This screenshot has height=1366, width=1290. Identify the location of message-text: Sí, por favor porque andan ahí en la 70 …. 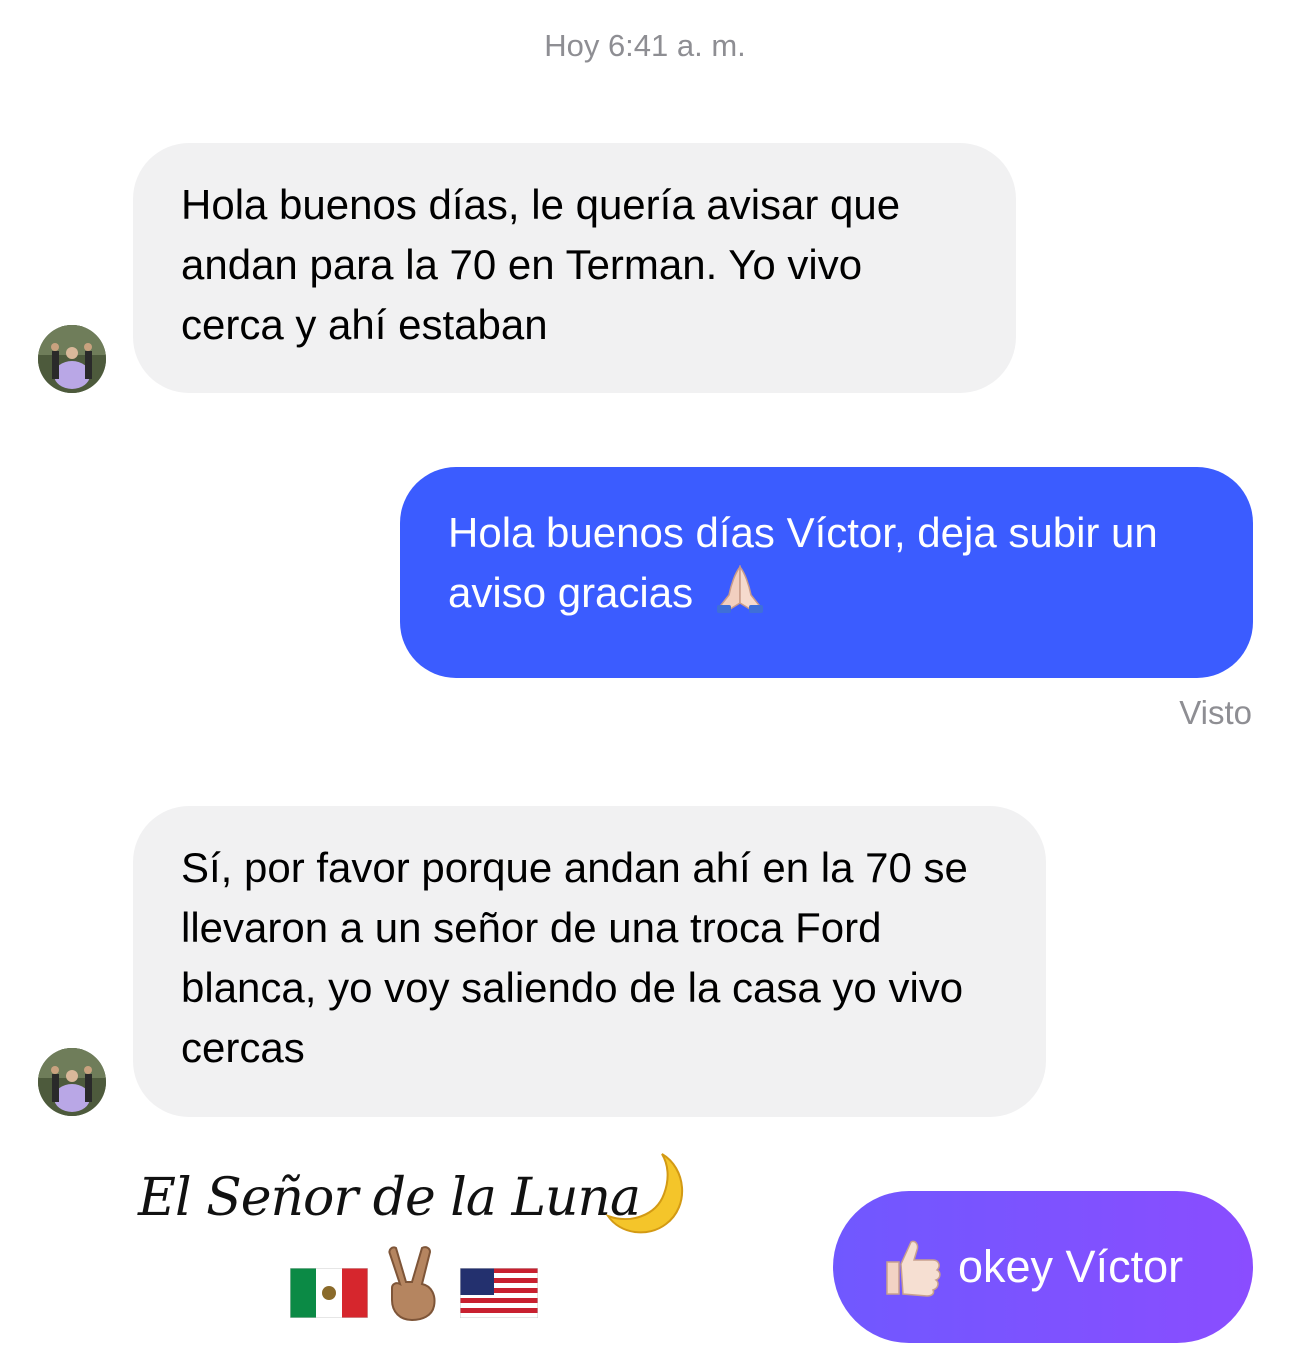
(574, 957).